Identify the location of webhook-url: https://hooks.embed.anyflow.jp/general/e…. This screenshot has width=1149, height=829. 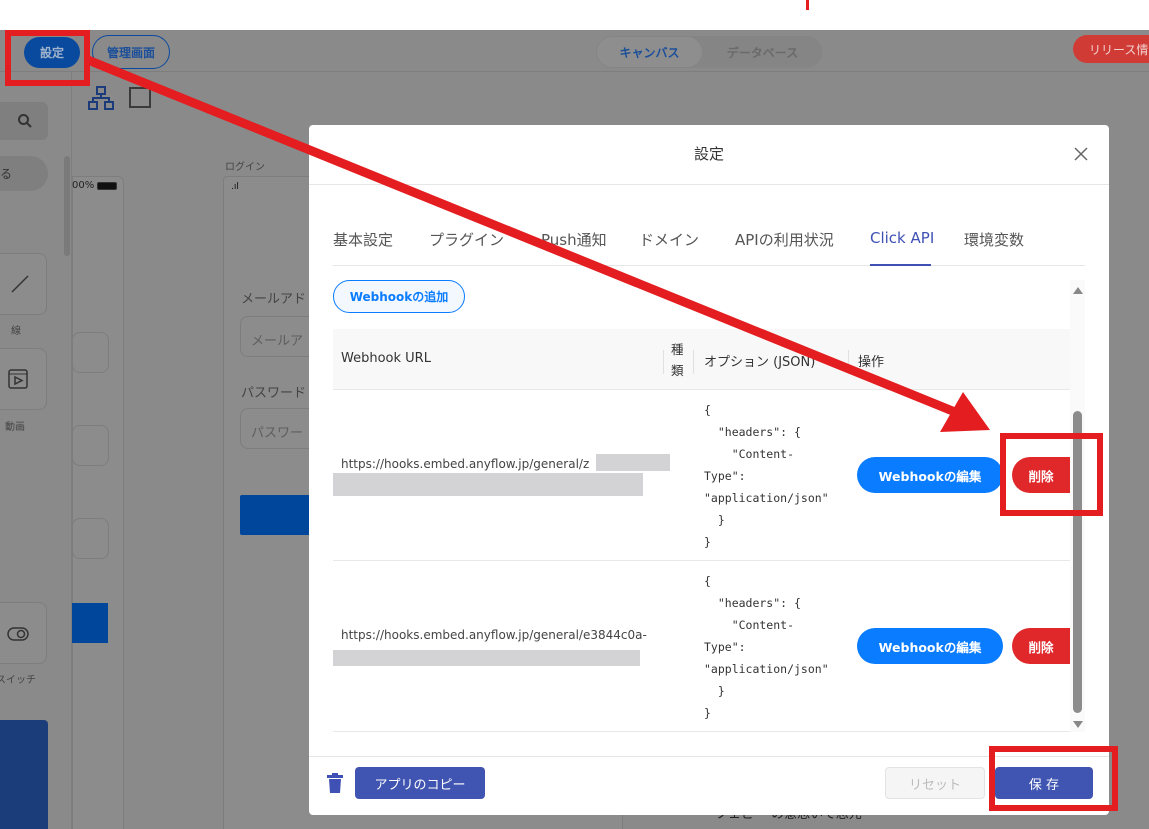
(494, 635).